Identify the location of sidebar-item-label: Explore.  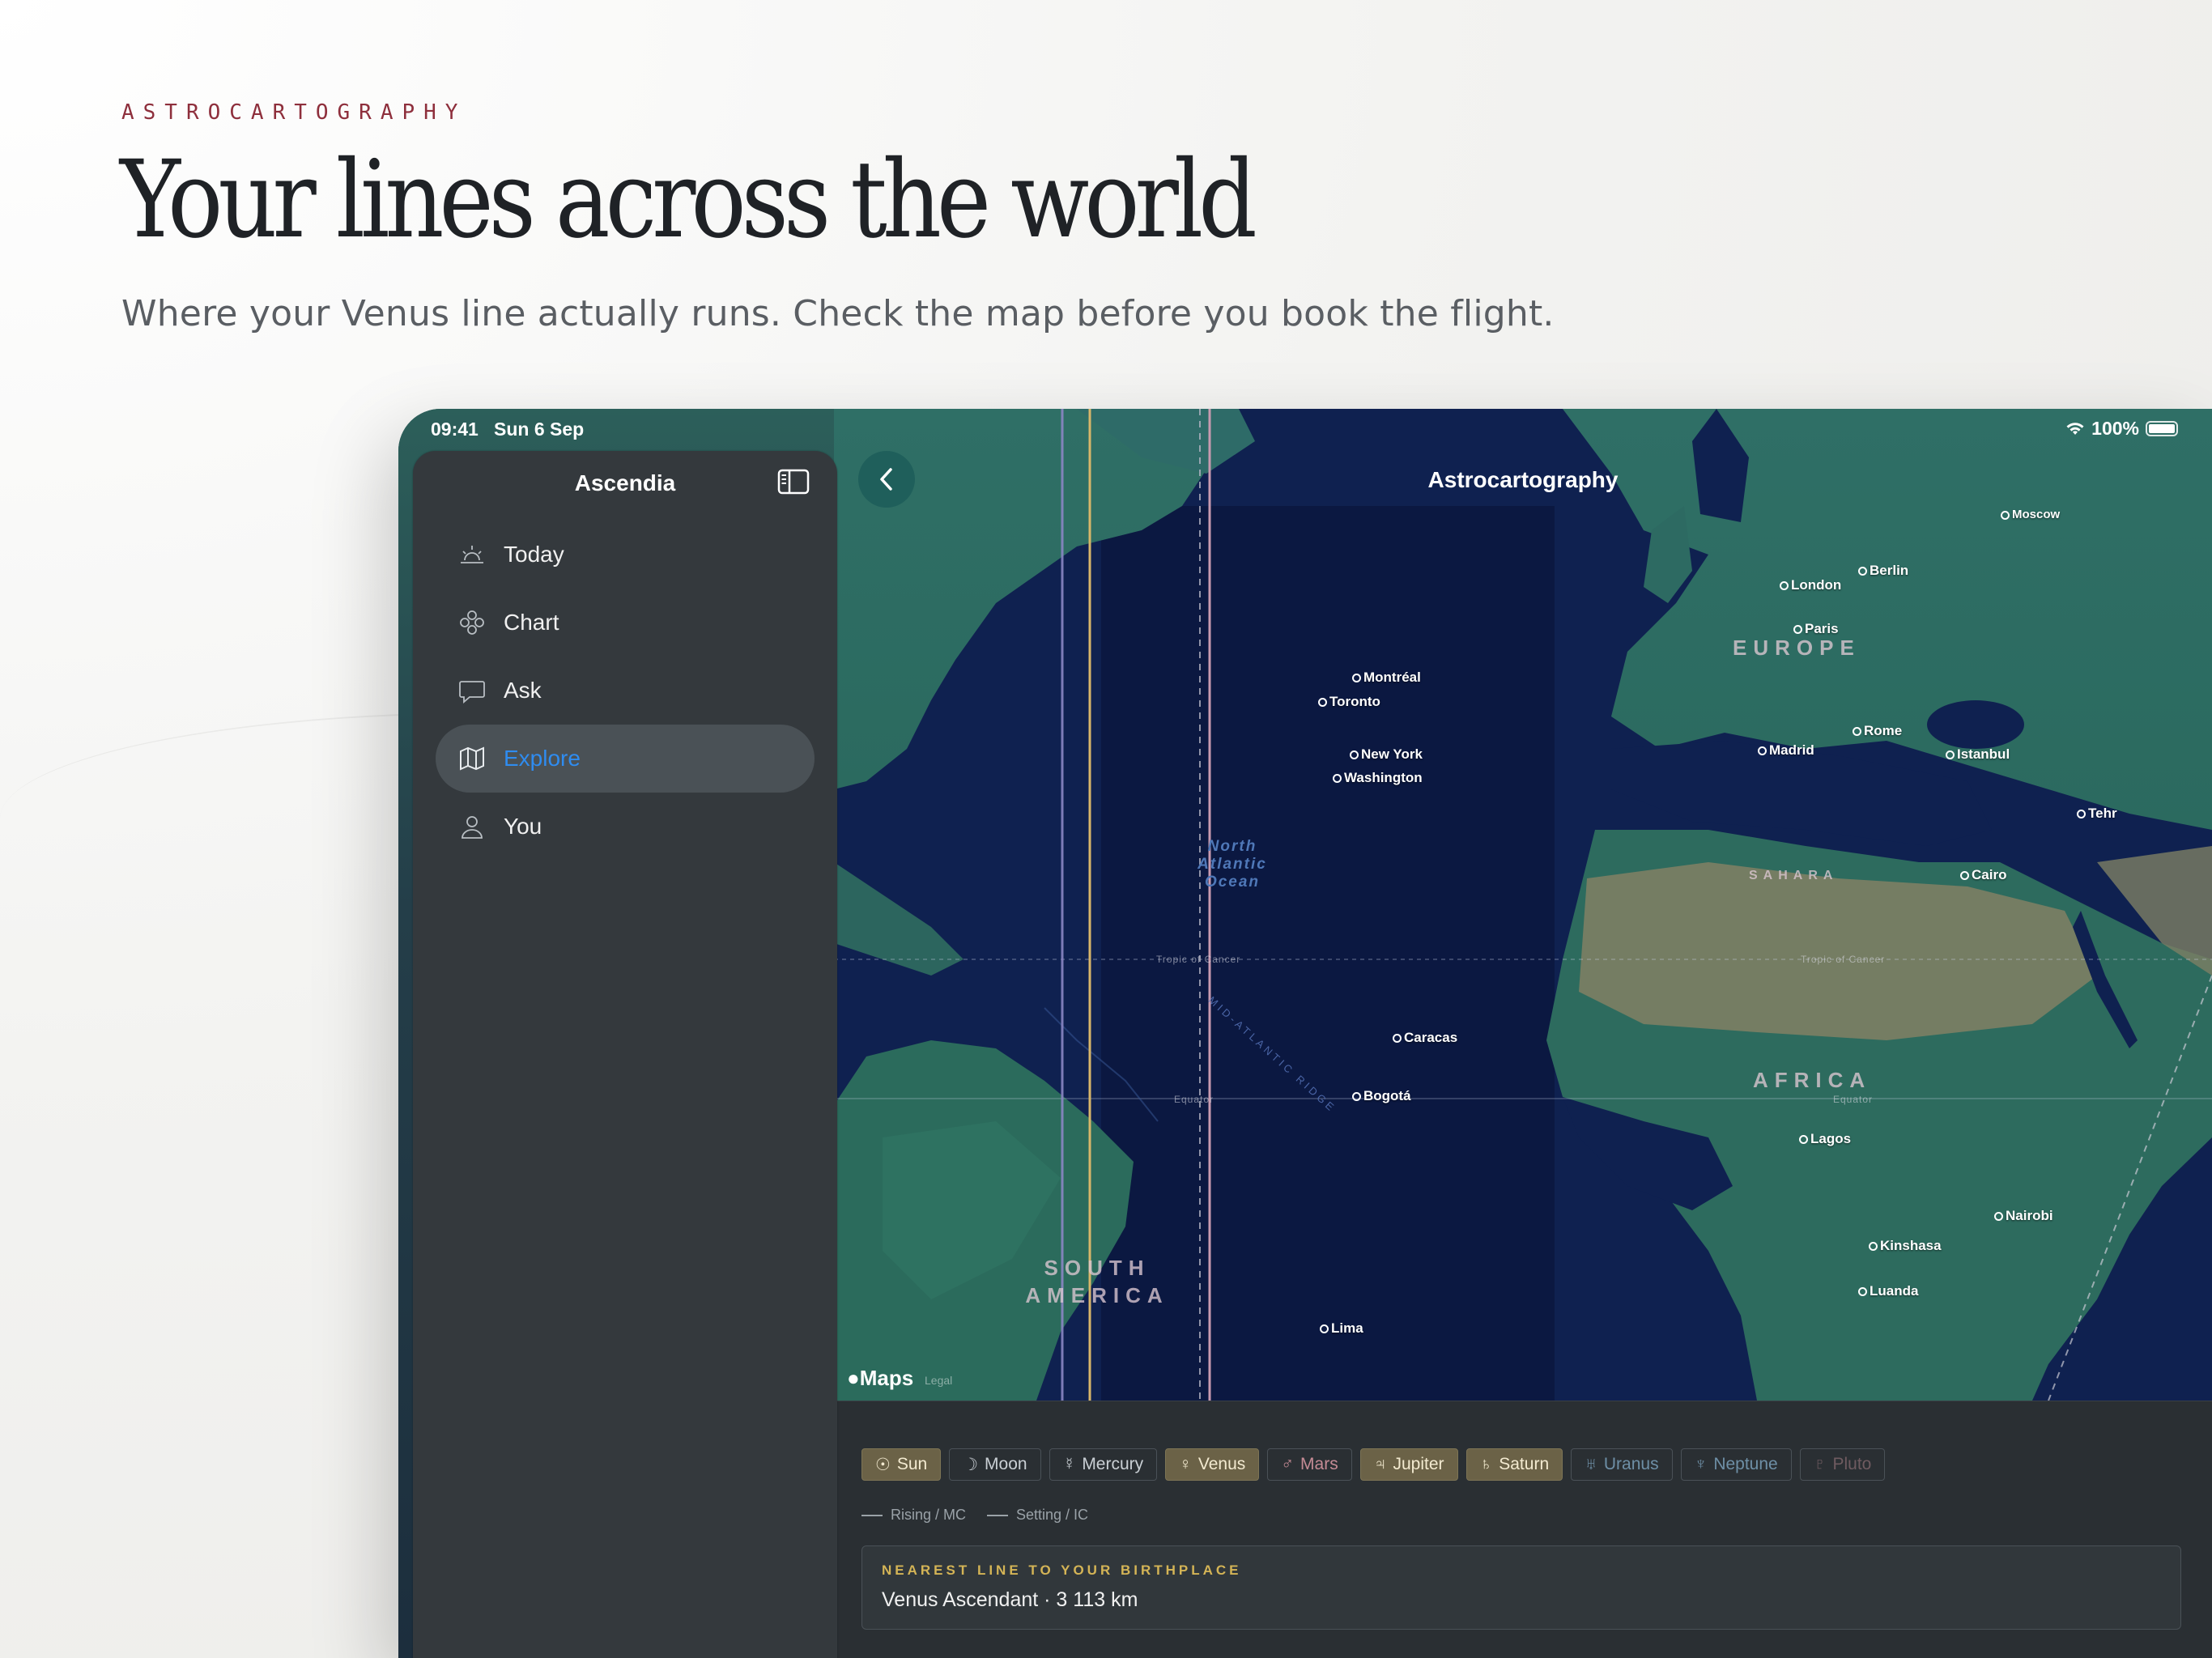
(543, 758).